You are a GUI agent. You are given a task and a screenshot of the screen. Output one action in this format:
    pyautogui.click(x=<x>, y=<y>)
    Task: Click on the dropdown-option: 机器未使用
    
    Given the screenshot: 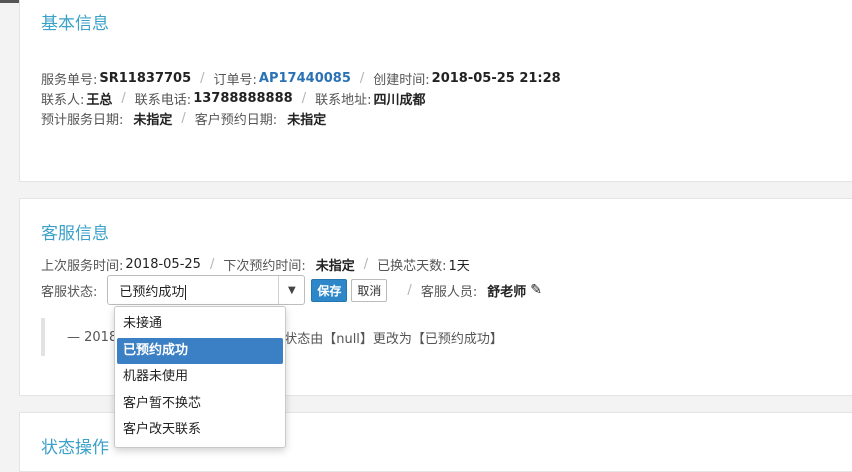 What is the action you would take?
    pyautogui.click(x=200, y=377)
    